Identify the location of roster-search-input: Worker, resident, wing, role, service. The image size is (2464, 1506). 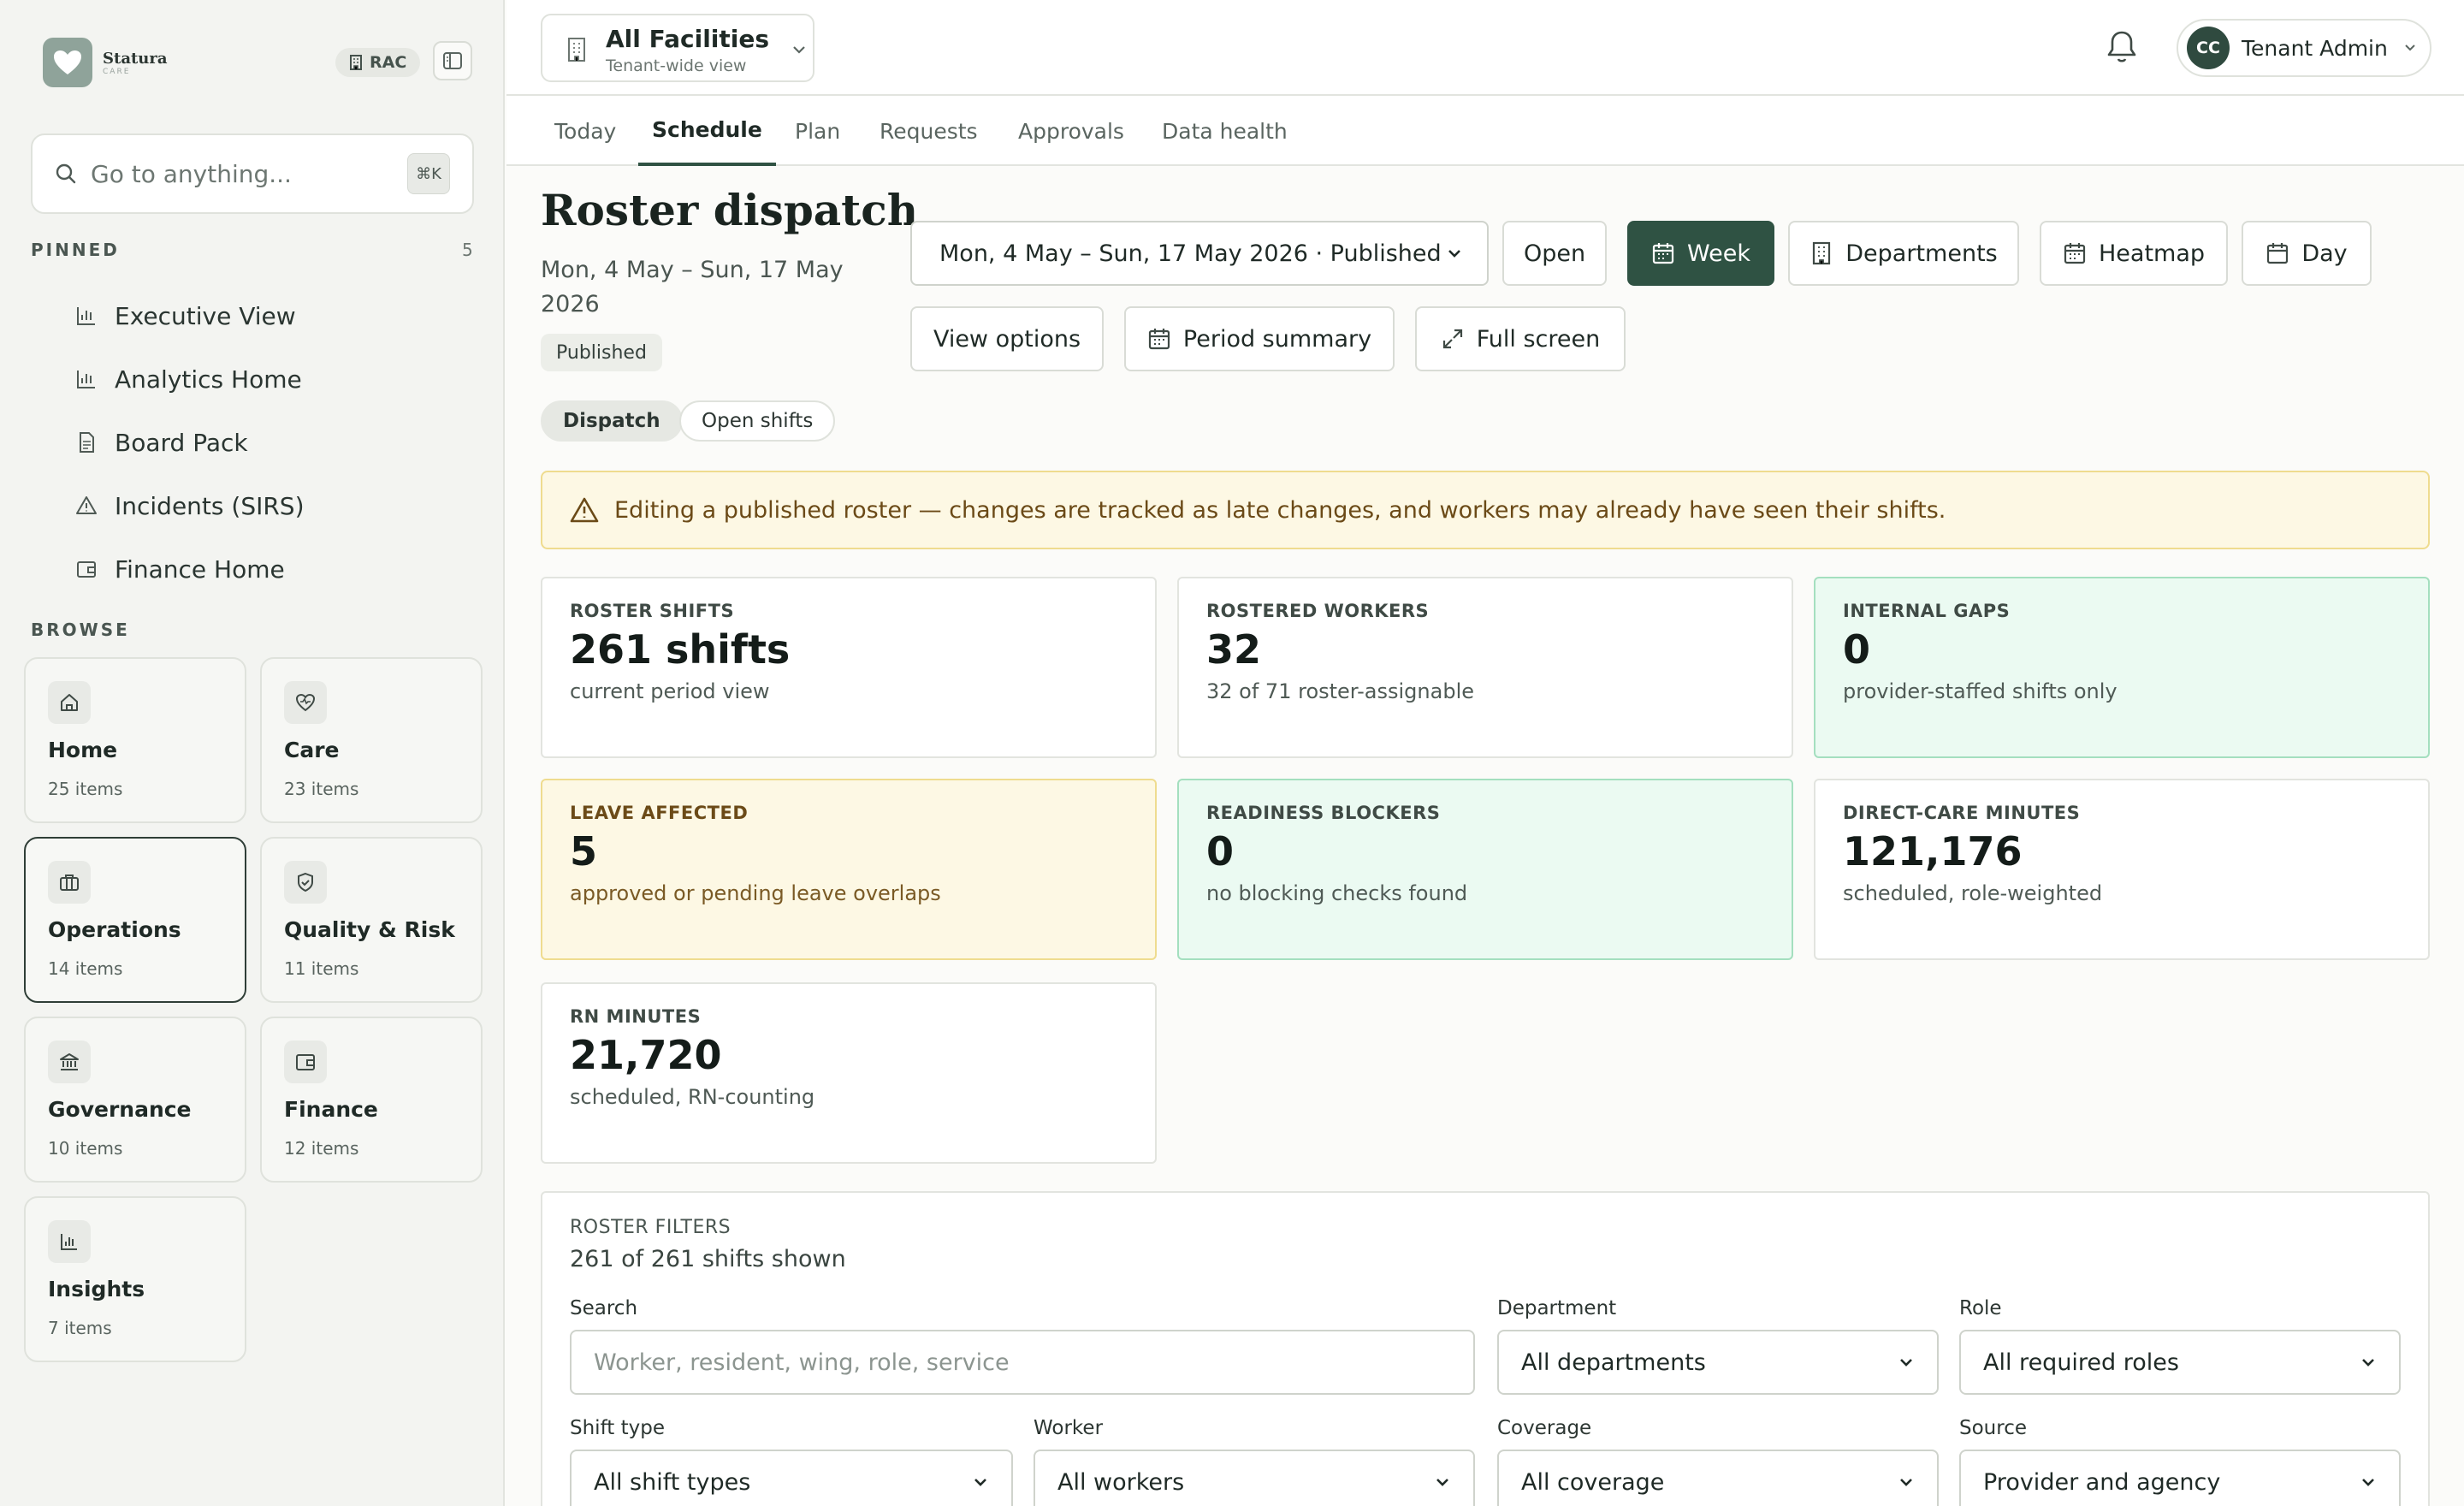
(1022, 1363).